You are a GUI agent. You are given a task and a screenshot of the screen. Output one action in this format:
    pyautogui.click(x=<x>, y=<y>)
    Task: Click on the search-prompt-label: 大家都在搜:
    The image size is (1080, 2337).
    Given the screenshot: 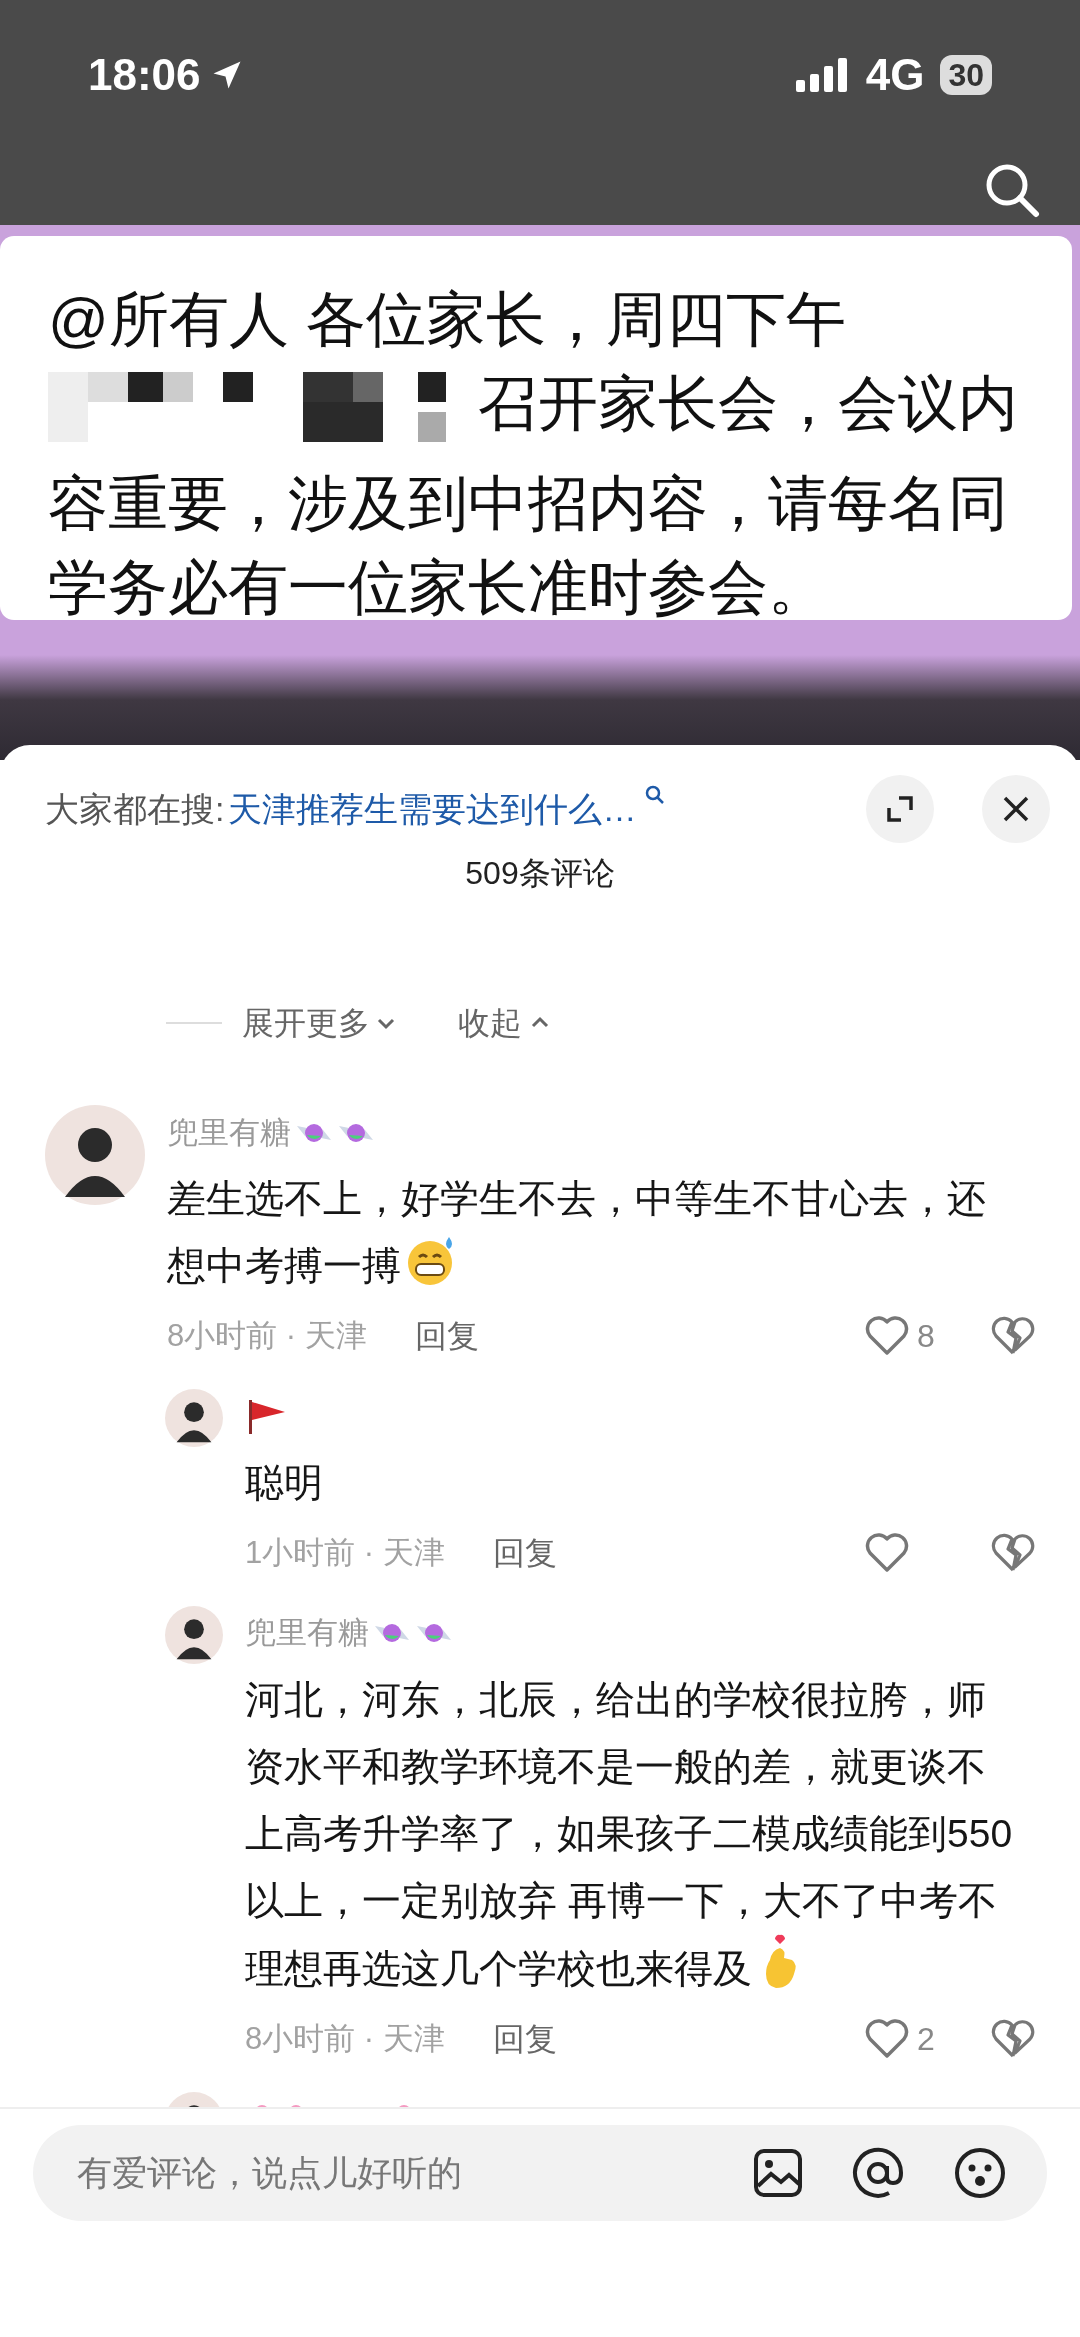 What is the action you would take?
    pyautogui.click(x=135, y=809)
    